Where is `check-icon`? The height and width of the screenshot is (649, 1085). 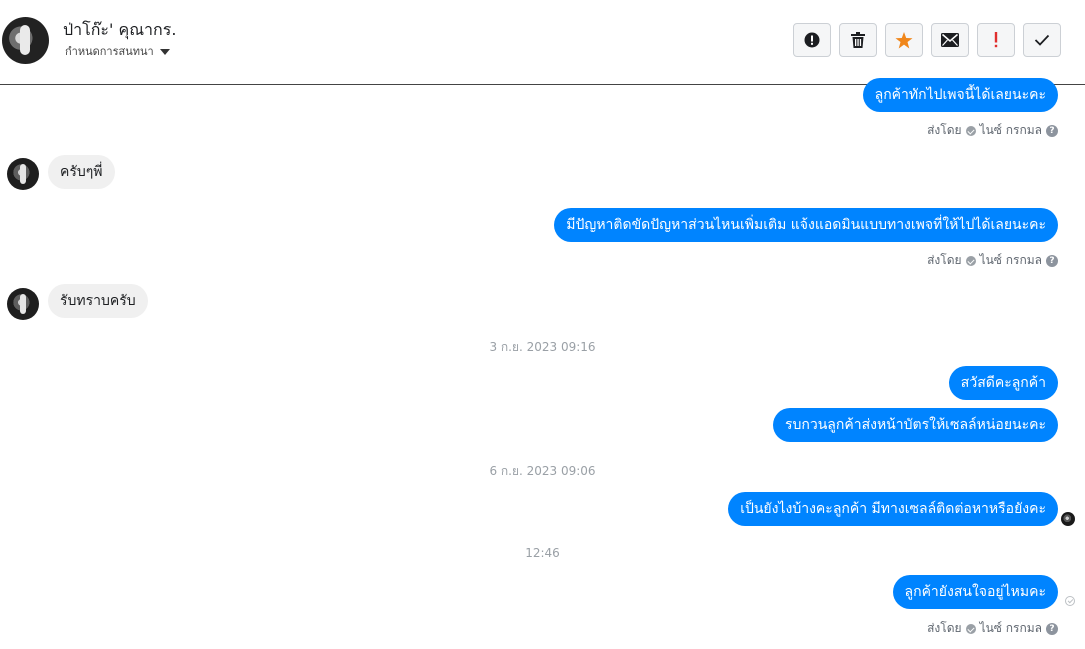
check-icon is located at coordinates (1042, 40).